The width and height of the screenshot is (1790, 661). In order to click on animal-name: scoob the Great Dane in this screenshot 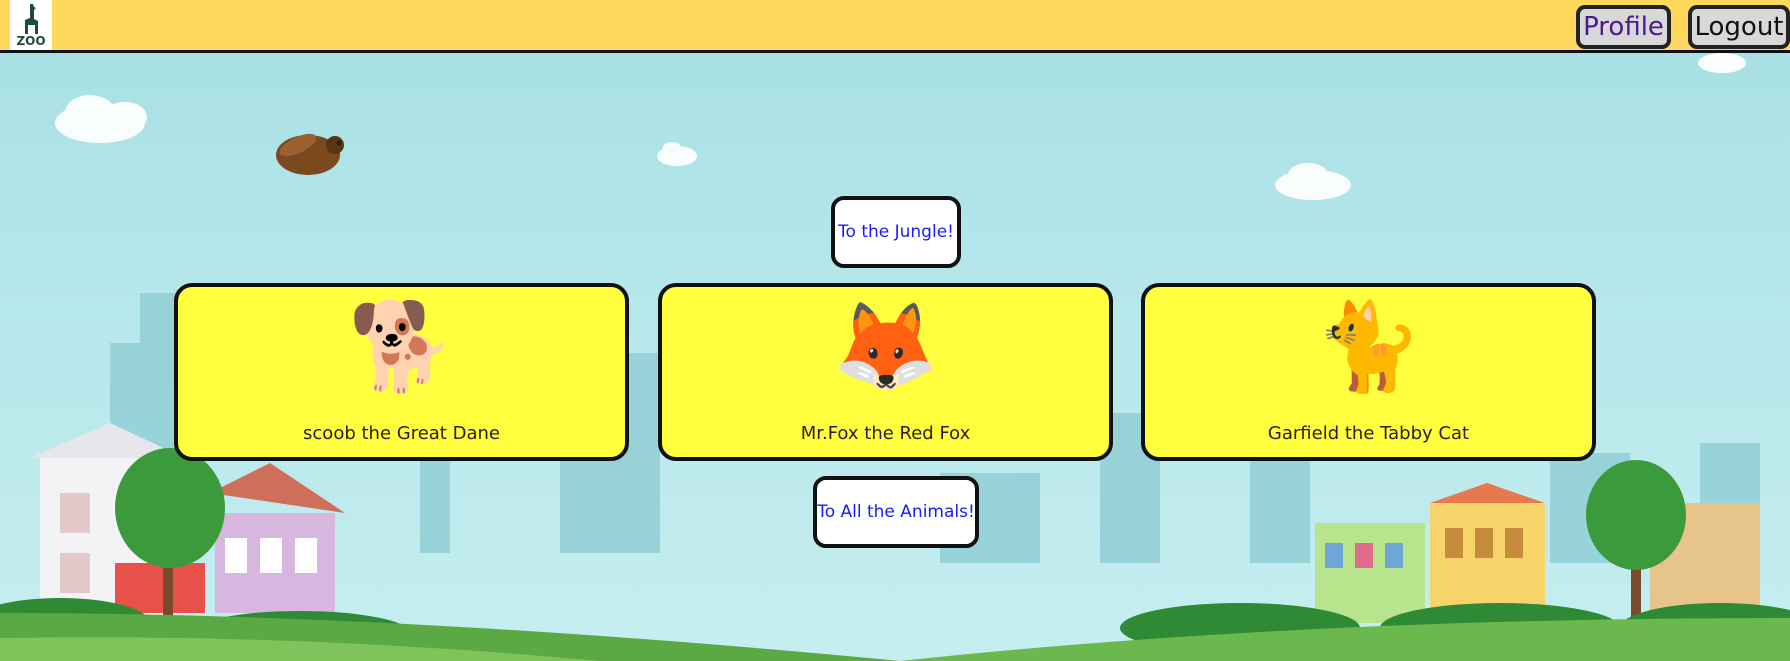, I will do `click(401, 433)`.